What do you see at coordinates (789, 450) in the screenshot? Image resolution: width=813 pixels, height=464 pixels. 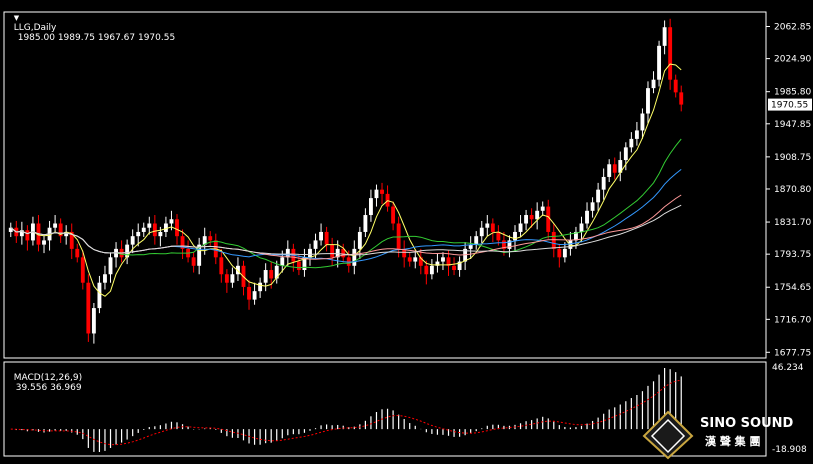 I see `macd-tick-label: -18.908` at bounding box center [789, 450].